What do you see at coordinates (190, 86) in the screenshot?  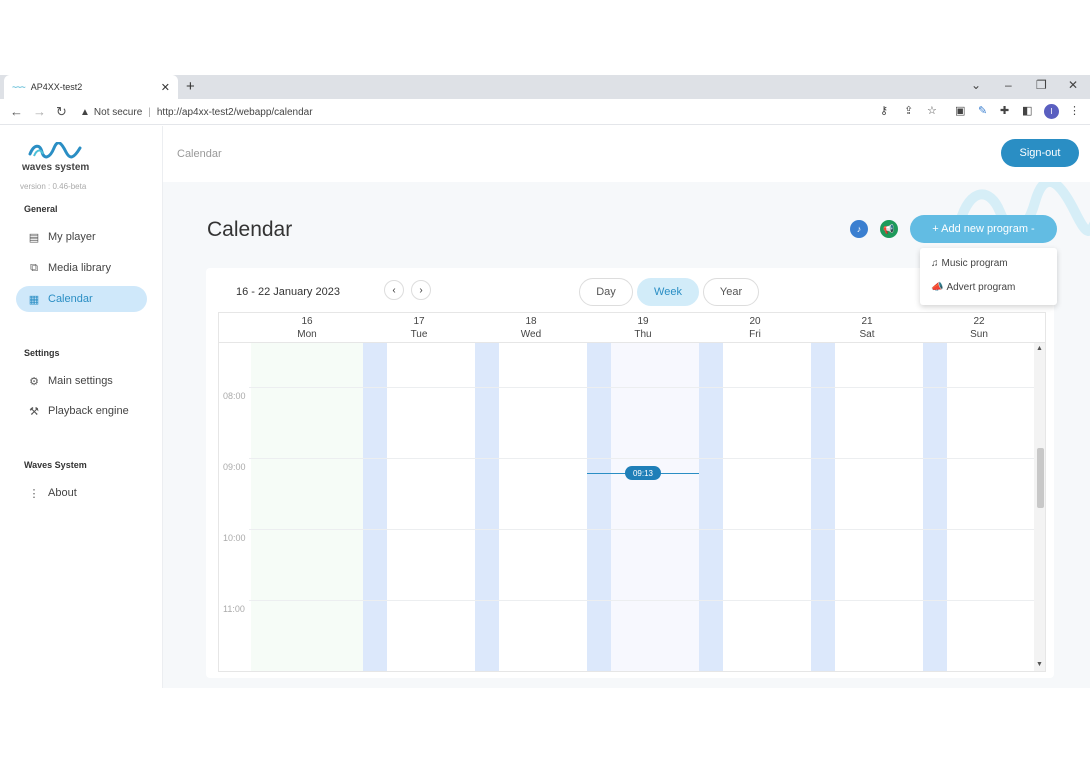 I see `new-tab-icon: +` at bounding box center [190, 86].